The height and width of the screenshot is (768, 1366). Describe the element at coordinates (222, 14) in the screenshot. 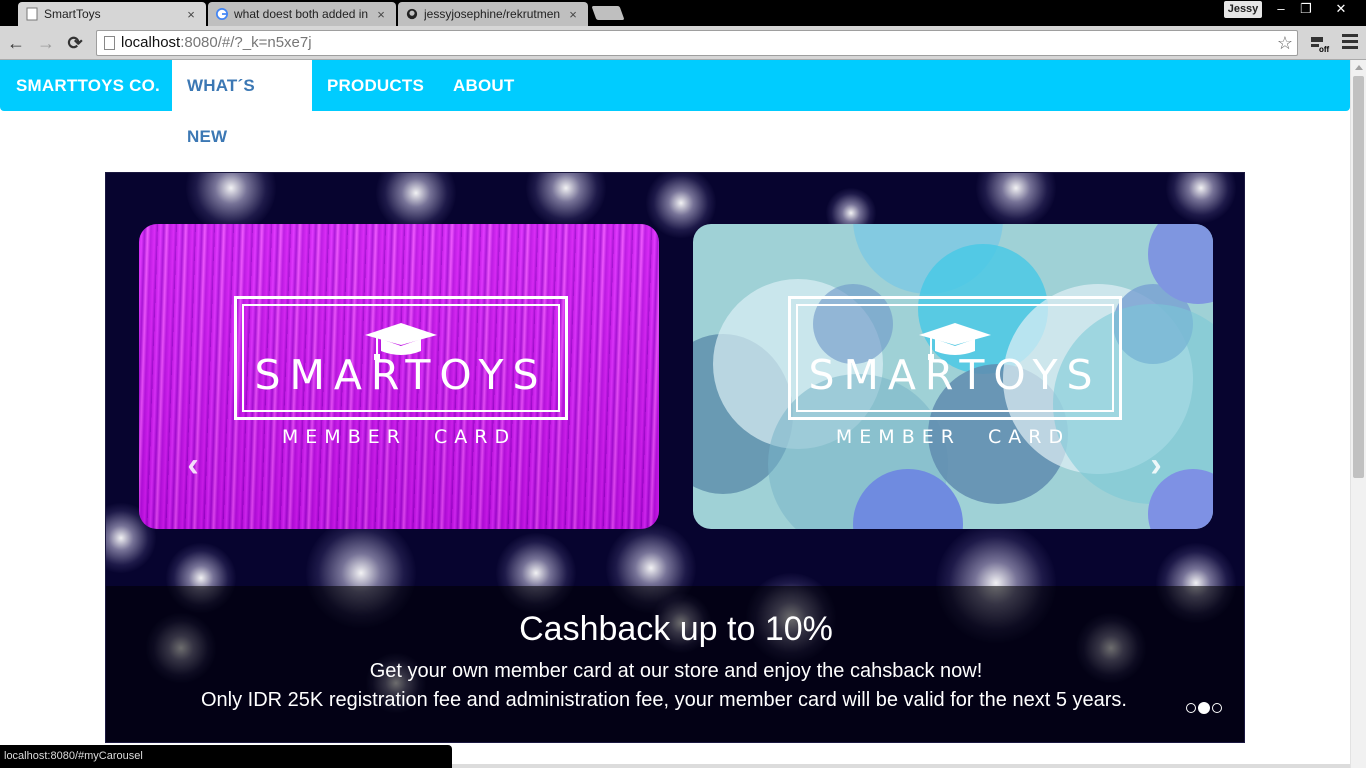

I see `google-icon` at that location.